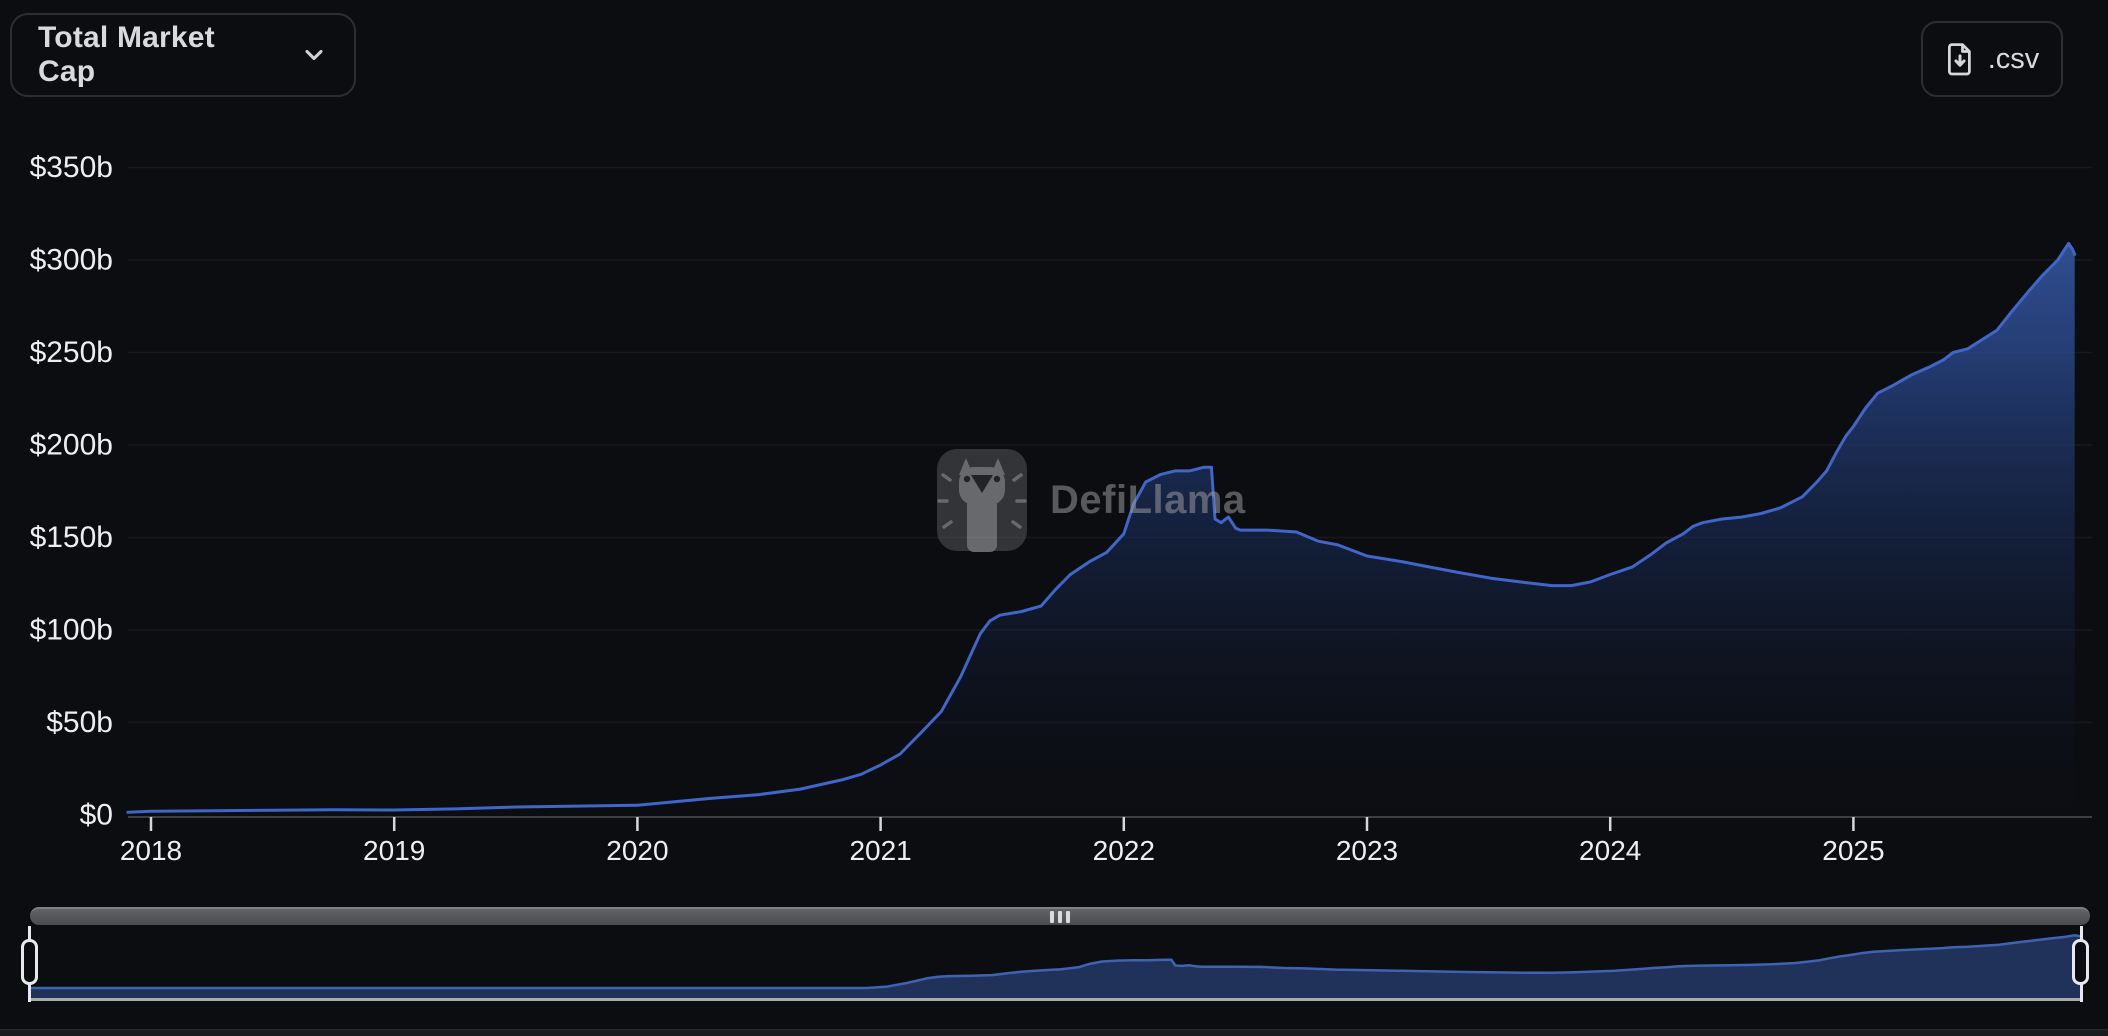 The width and height of the screenshot is (2108, 1036). Describe the element at coordinates (1054, 1032) in the screenshot. I see `card-bottom-edge` at that location.